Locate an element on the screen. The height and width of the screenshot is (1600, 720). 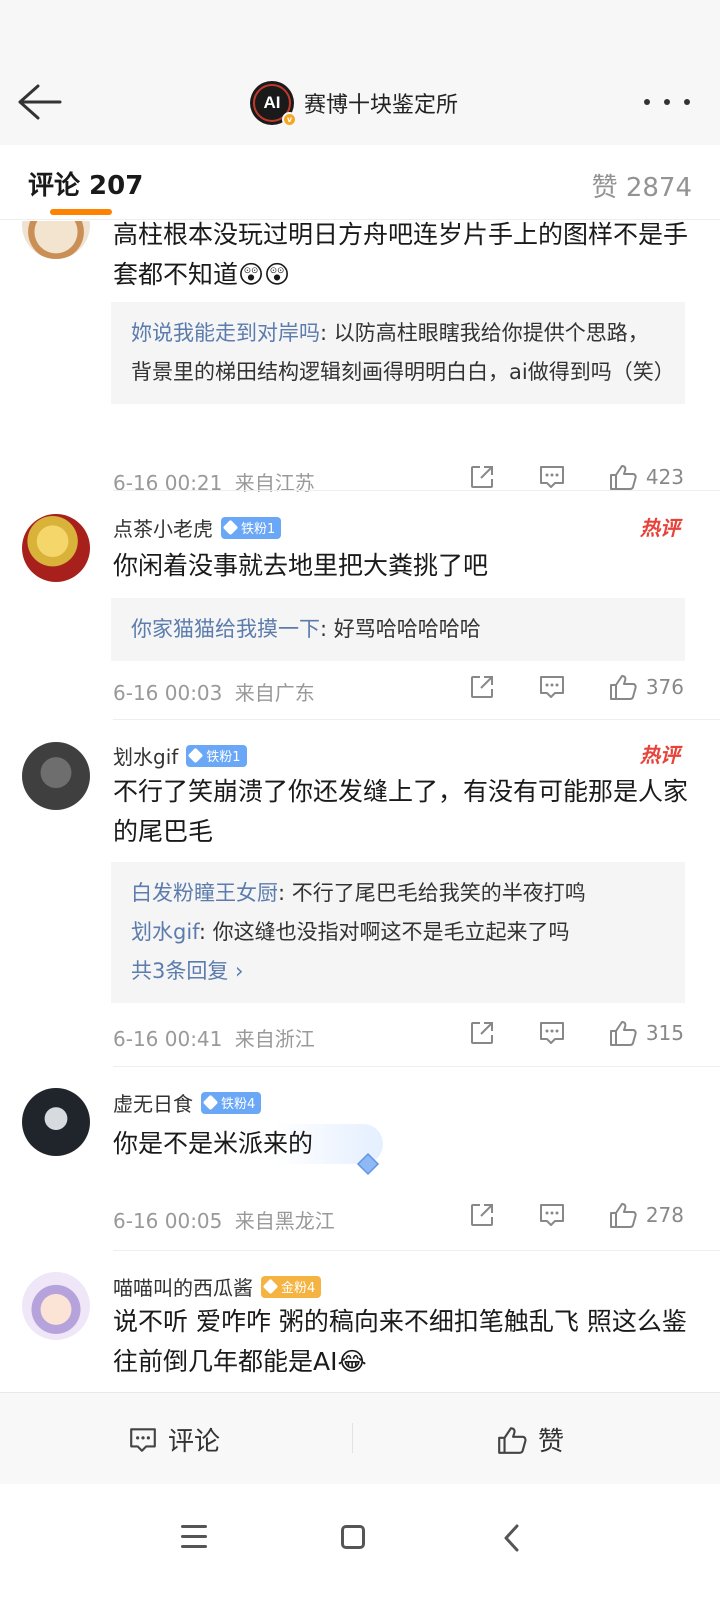
reply-username: 白发粉瞳王女厨 is located at coordinates (204, 893).